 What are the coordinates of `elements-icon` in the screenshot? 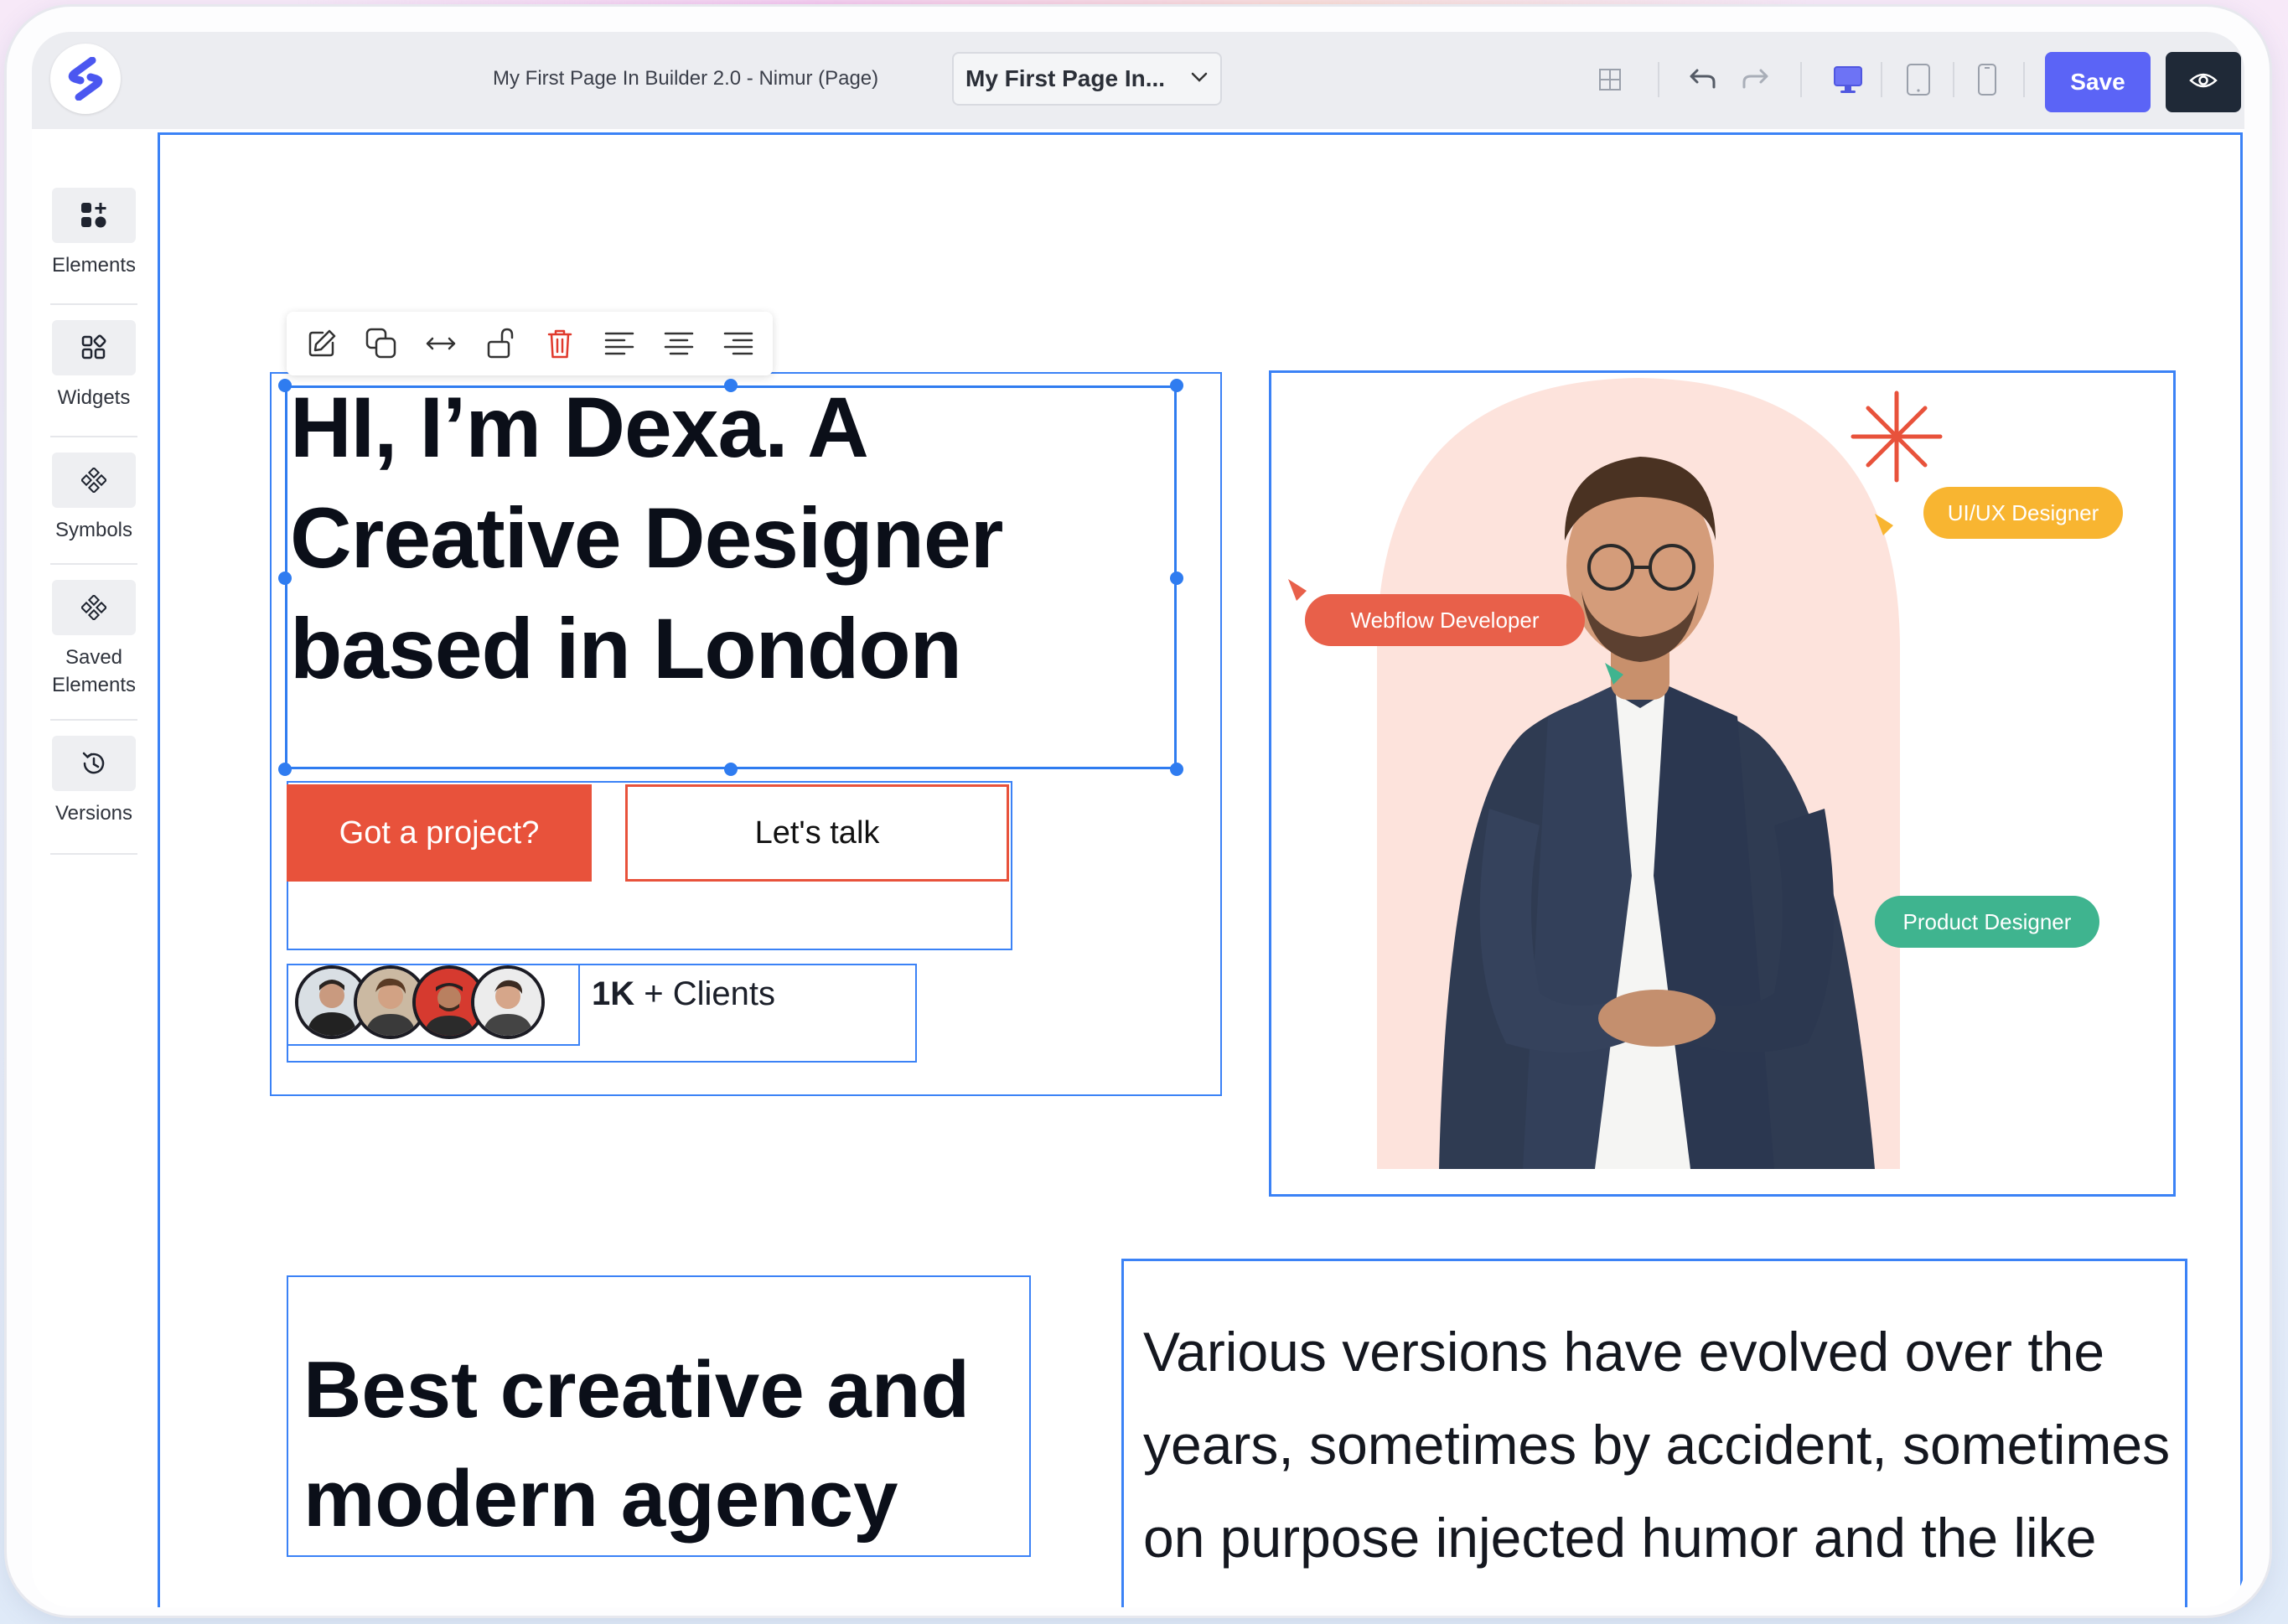 It's located at (94, 215).